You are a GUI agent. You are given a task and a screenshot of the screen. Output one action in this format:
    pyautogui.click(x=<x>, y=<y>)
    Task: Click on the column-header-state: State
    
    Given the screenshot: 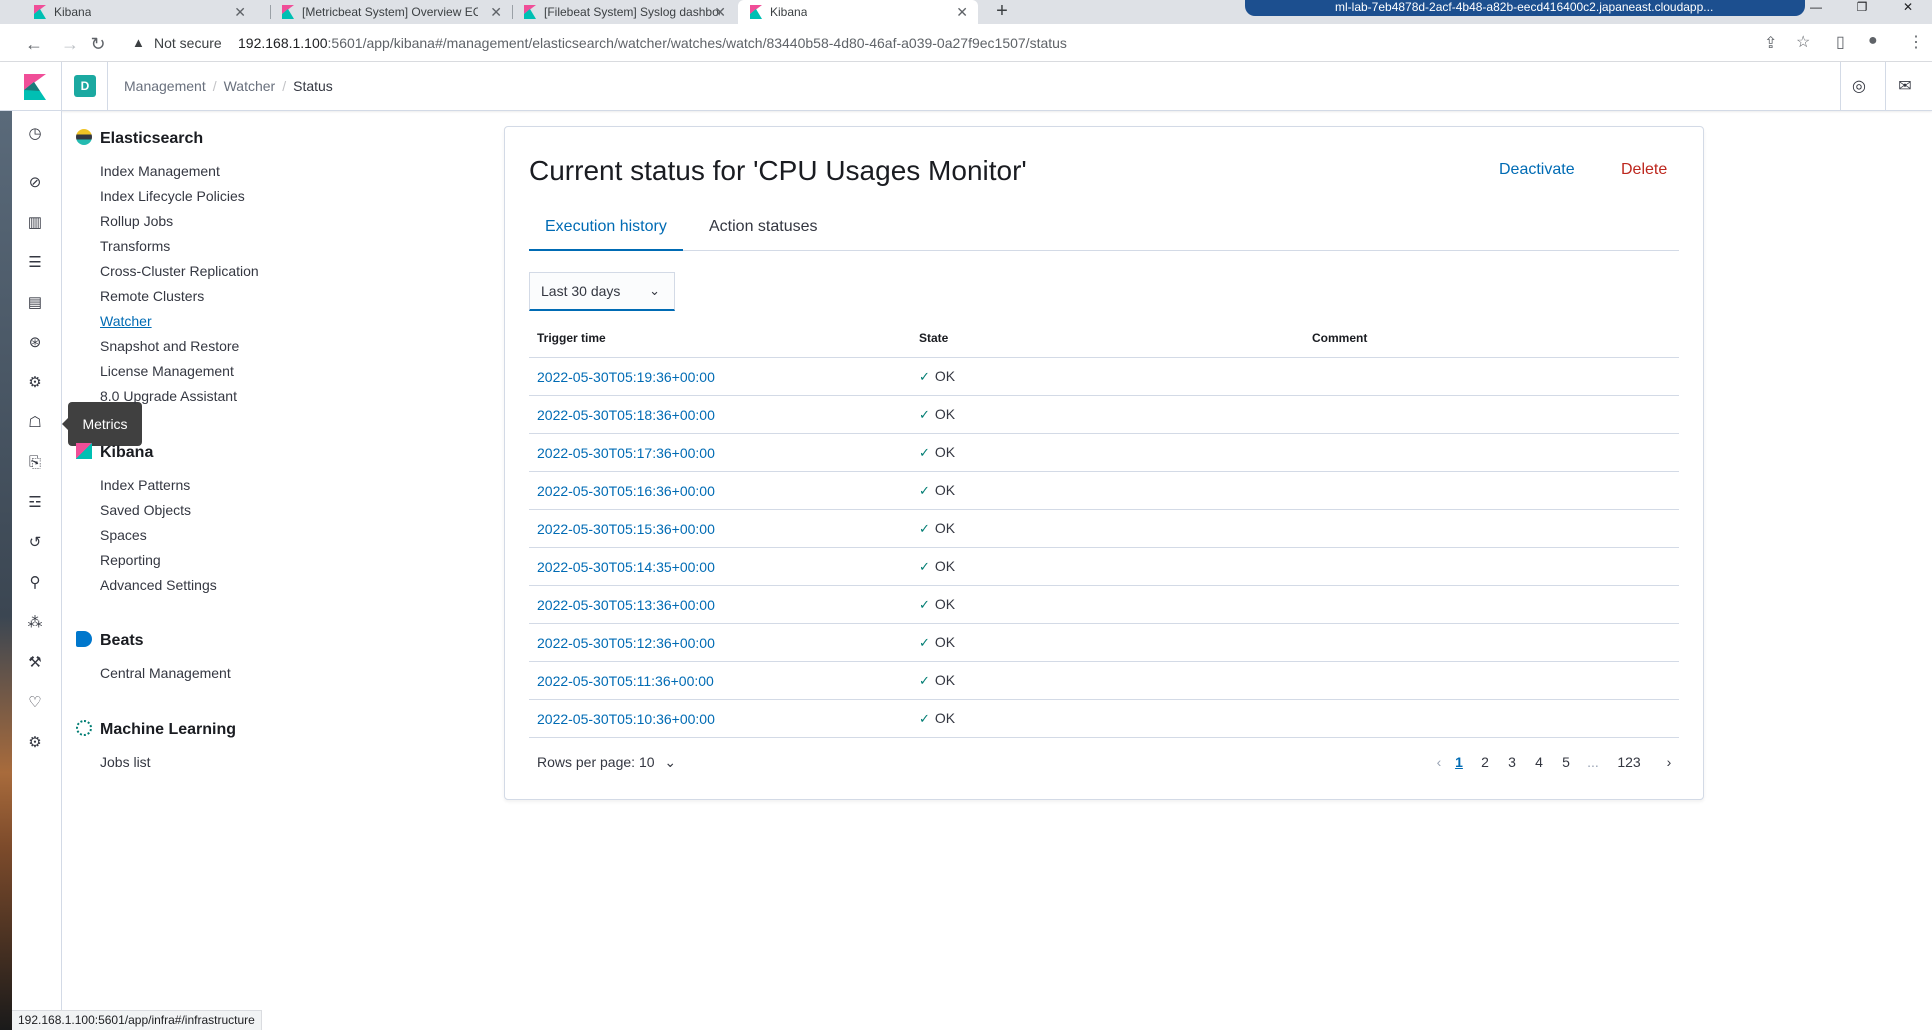 What is the action you would take?
    pyautogui.click(x=933, y=338)
    